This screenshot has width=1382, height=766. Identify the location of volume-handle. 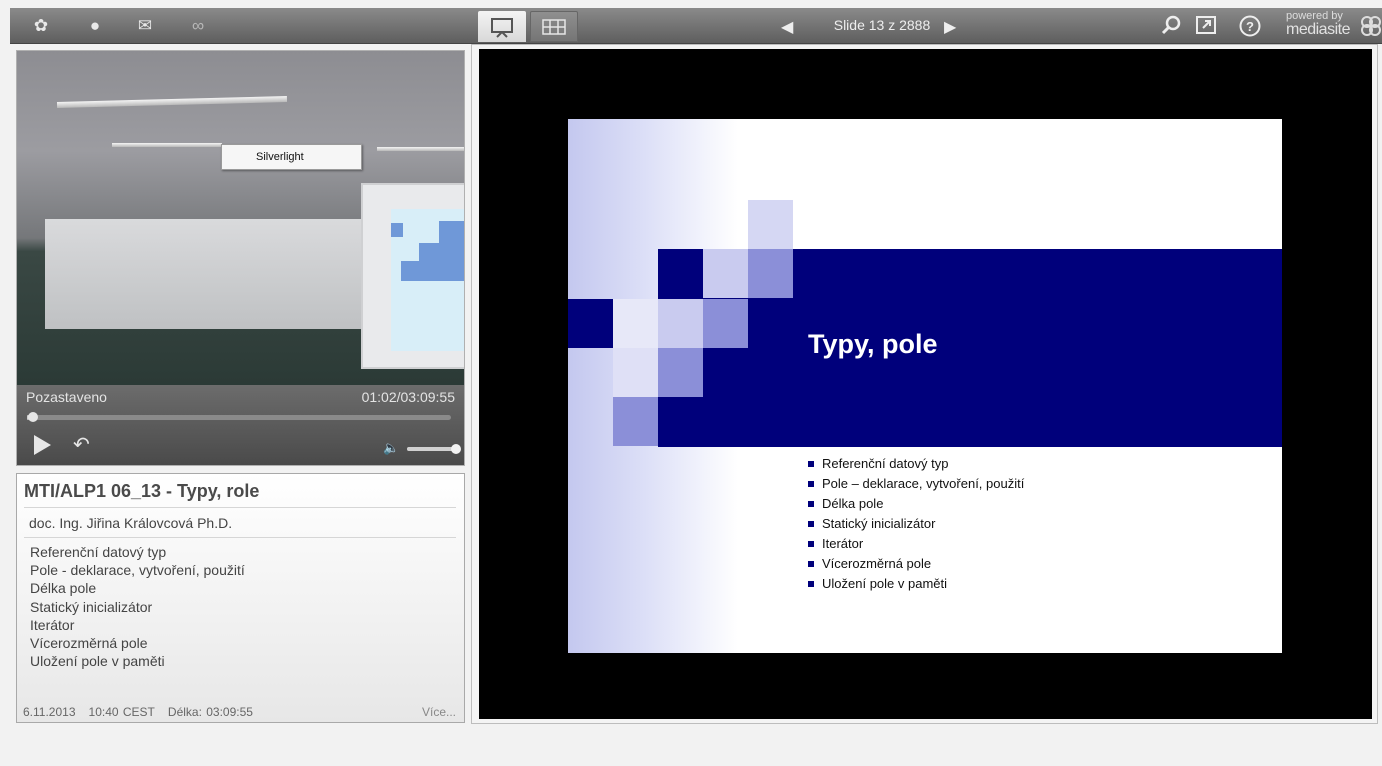
(456, 449).